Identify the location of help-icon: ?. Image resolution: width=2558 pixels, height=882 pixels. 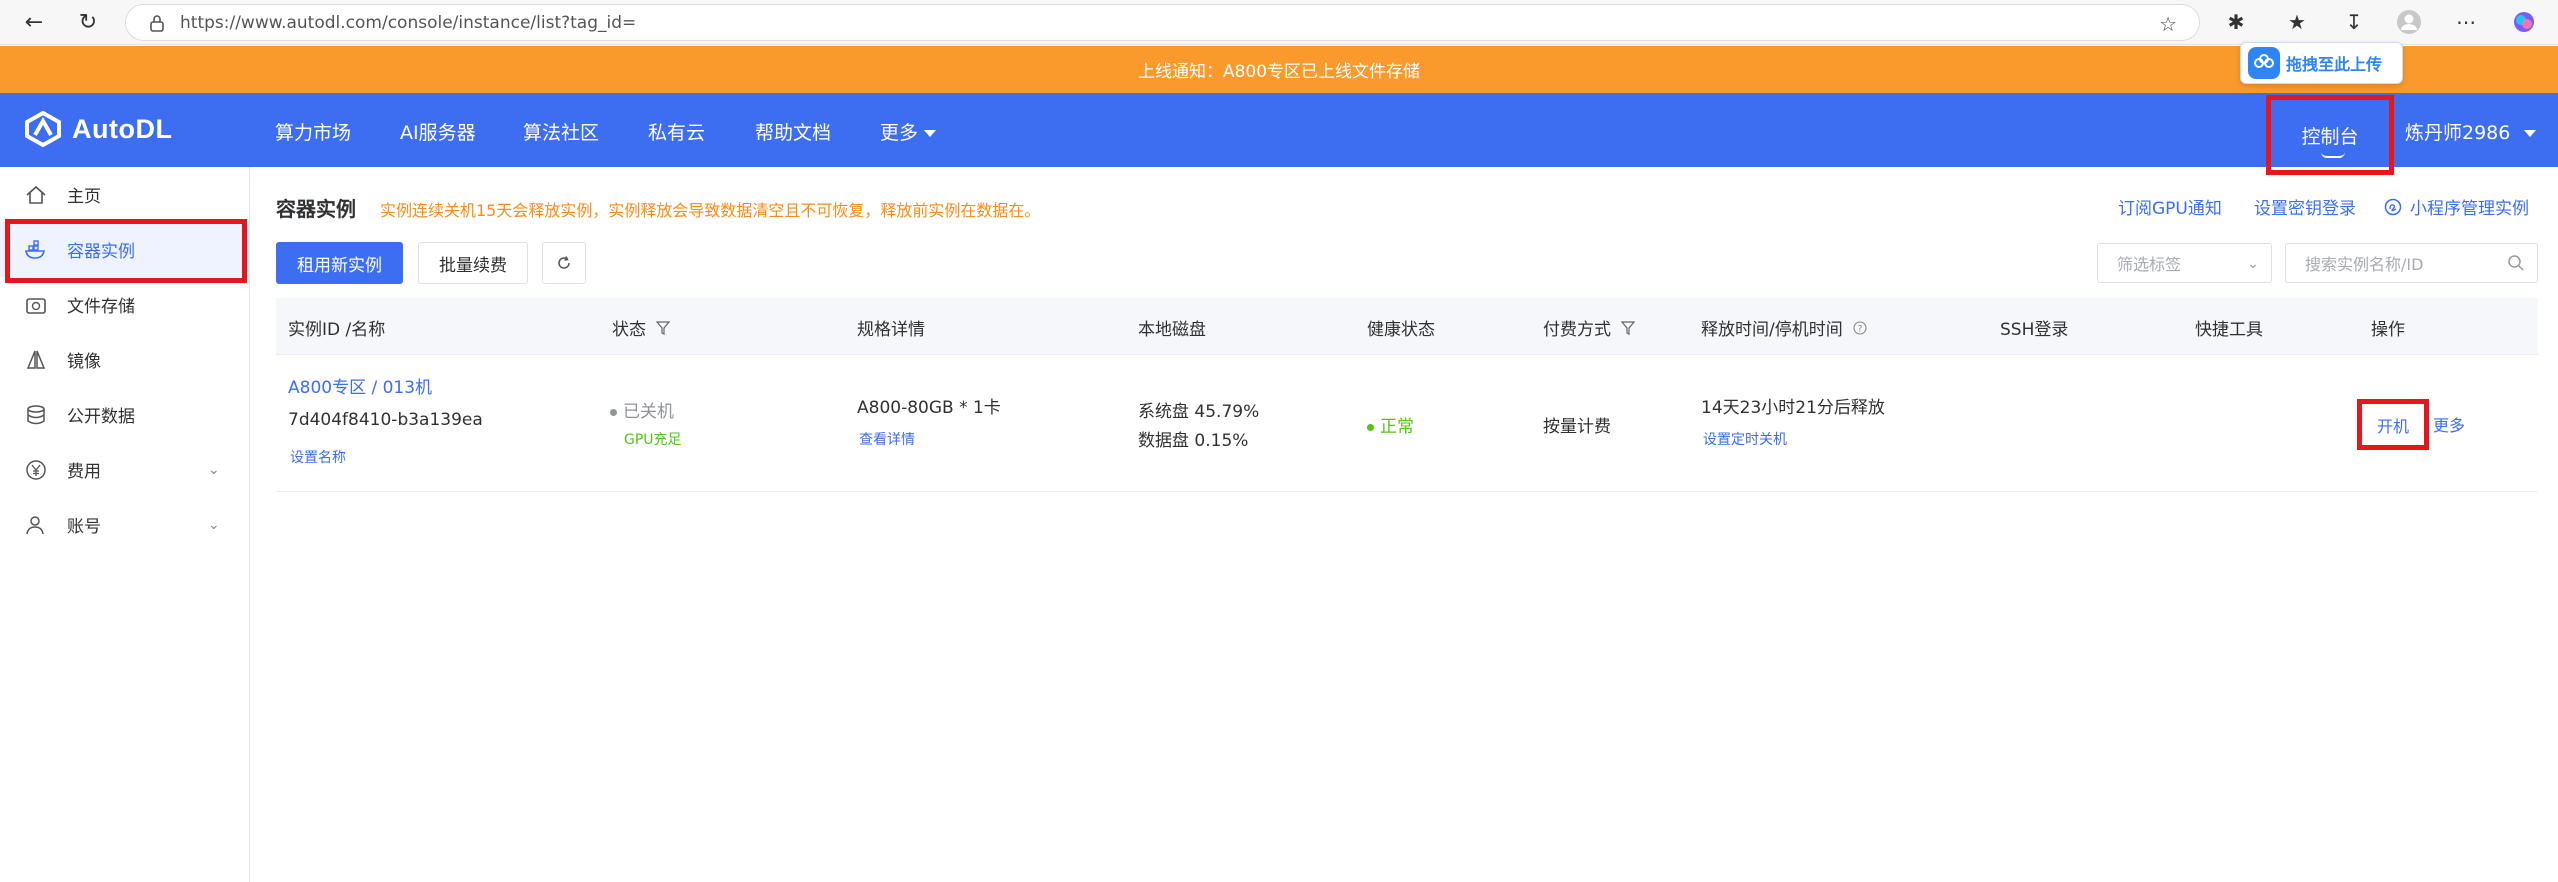
(1860, 327).